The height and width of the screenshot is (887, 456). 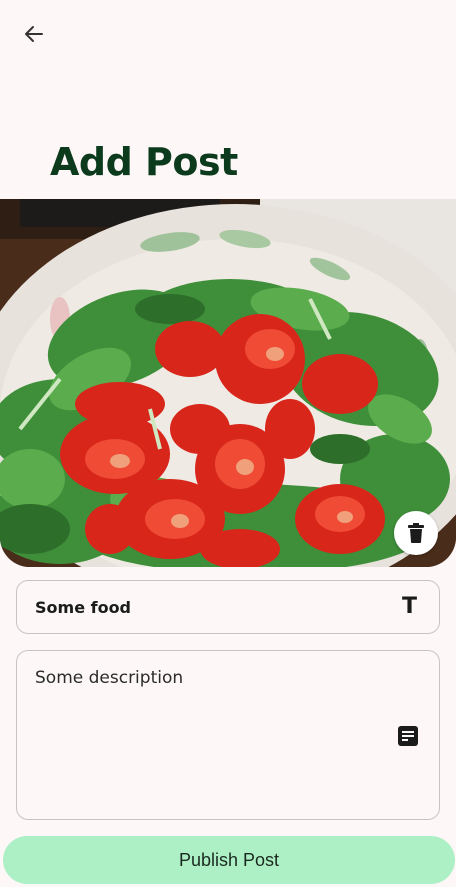 What do you see at coordinates (144, 162) in the screenshot?
I see `page-title: Add Post` at bounding box center [144, 162].